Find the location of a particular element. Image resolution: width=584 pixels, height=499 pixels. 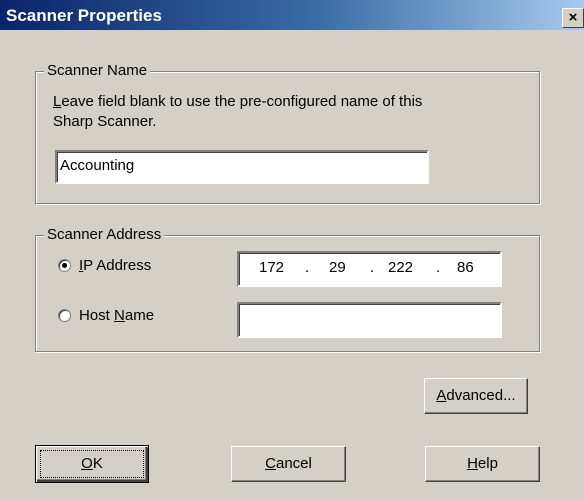

close-icon: × is located at coordinates (573, 17).